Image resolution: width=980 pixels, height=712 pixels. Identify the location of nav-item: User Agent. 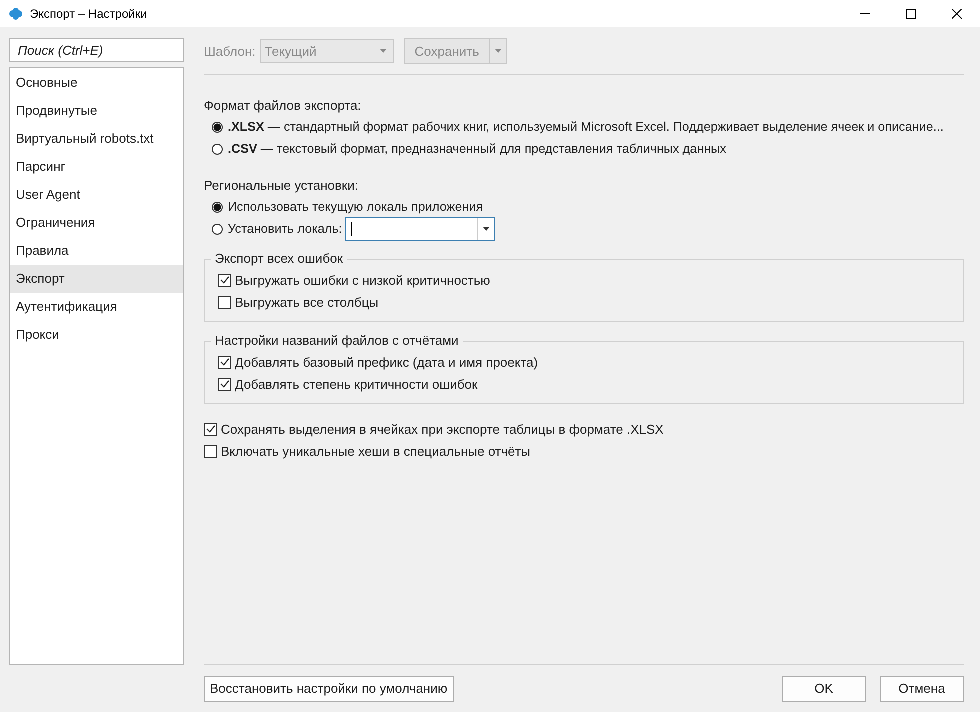
(96, 195).